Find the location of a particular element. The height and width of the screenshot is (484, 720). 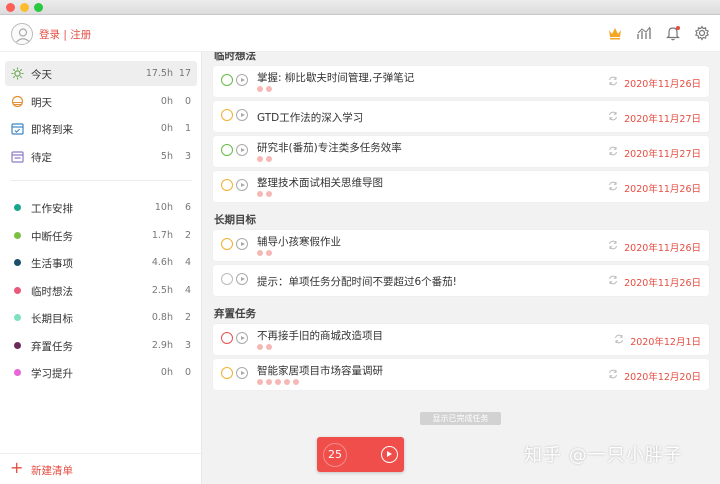

sidebar-item-list-1: 中断任务 1.7h 2 is located at coordinates (101, 235).